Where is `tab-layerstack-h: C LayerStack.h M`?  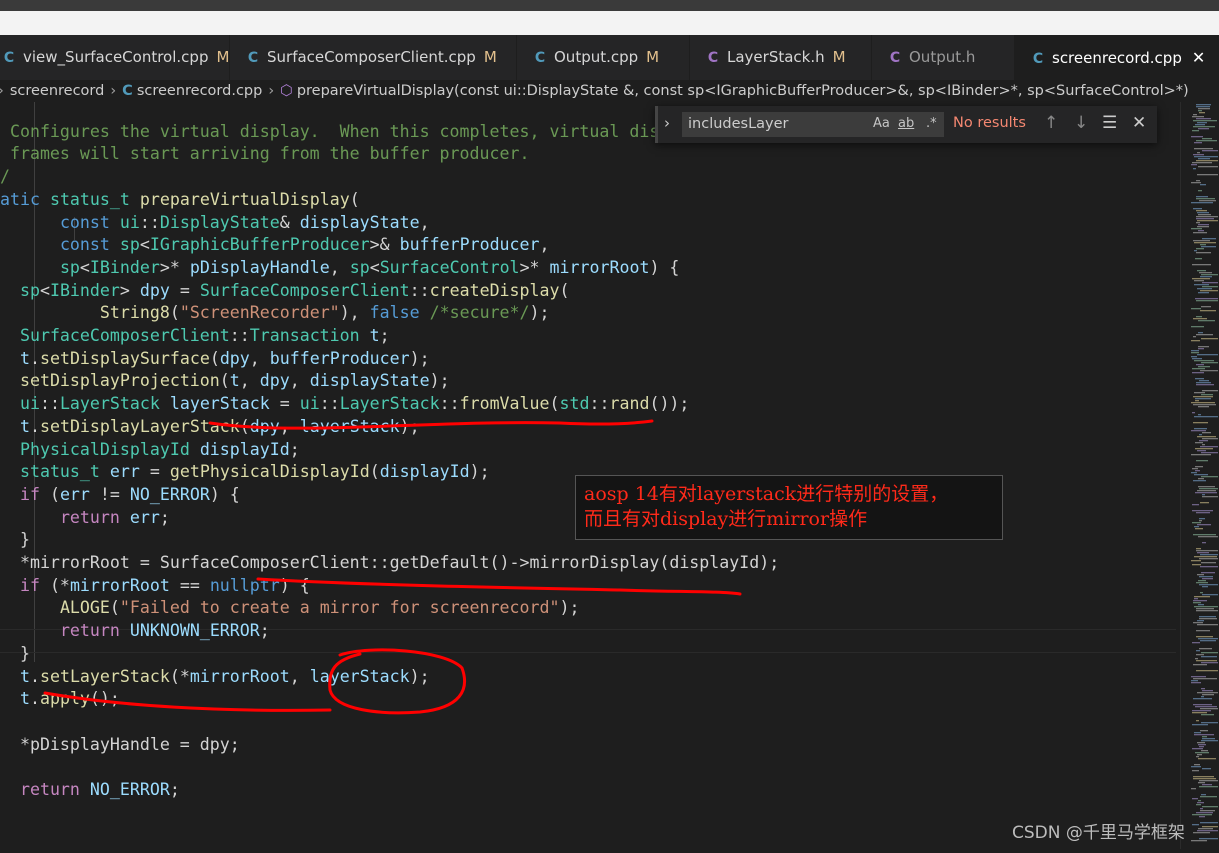
tab-layerstack-h: C LayerStack.h M is located at coordinates (781, 57).